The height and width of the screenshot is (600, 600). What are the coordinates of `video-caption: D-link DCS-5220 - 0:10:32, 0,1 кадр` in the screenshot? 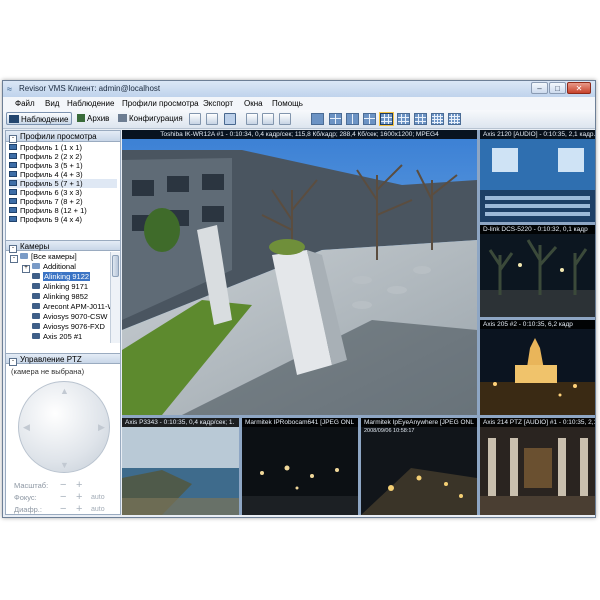 It's located at (537, 229).